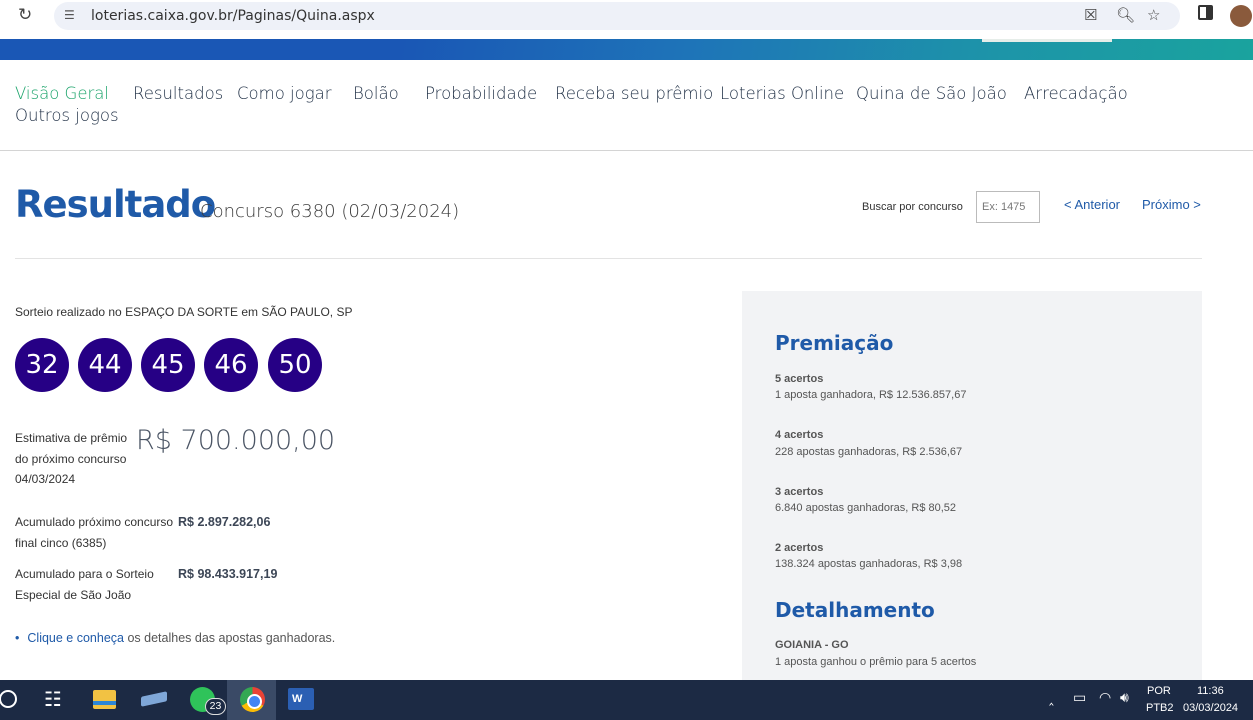 Image resolution: width=1253 pixels, height=720 pixels. Describe the element at coordinates (626, 49) in the screenshot. I see `site-banner` at that location.